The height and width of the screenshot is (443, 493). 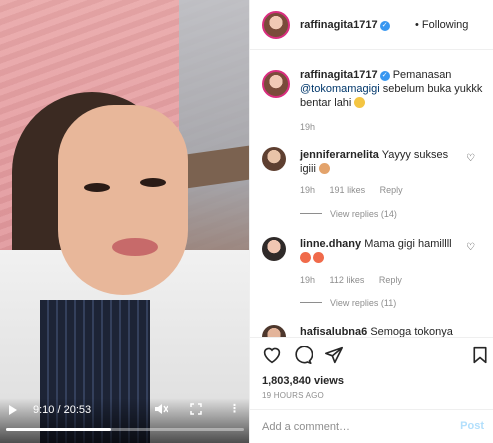 I want to click on bookmark-icon, so click(x=480, y=357).